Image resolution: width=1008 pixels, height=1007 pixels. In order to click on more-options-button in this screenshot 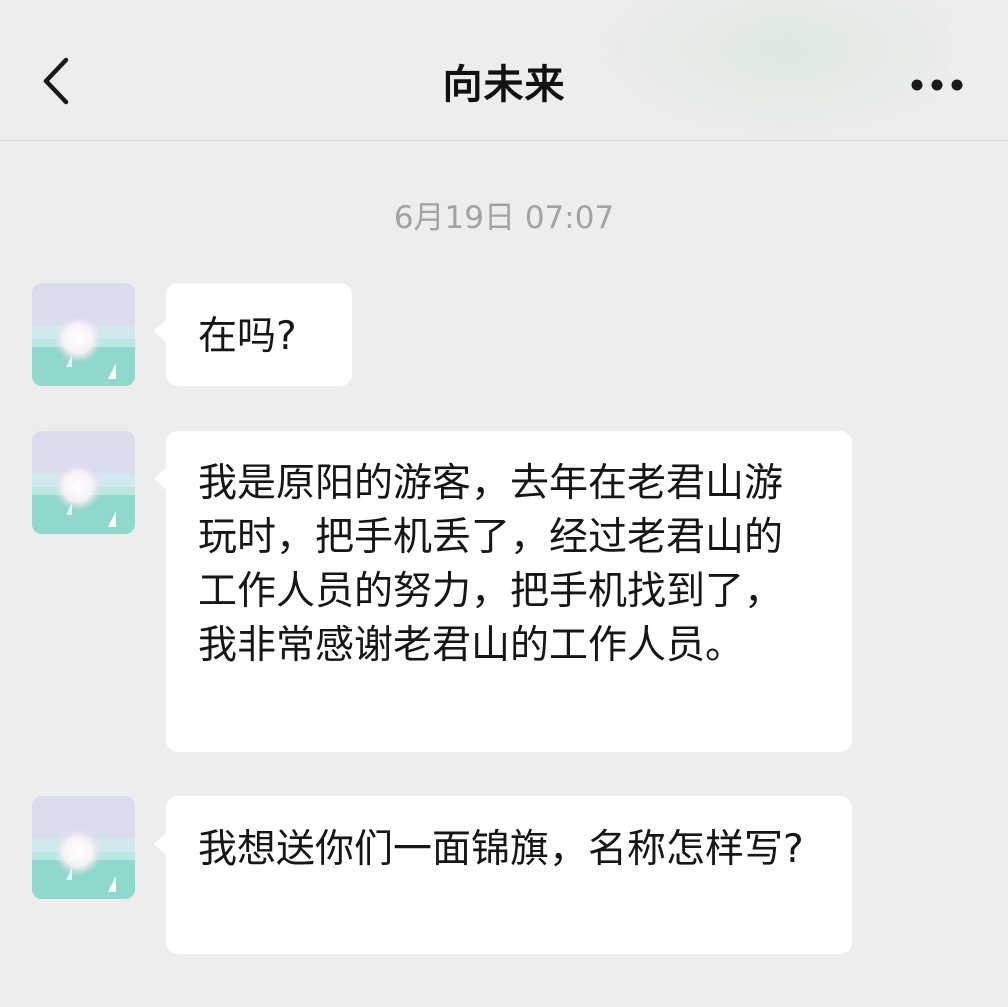, I will do `click(937, 85)`.